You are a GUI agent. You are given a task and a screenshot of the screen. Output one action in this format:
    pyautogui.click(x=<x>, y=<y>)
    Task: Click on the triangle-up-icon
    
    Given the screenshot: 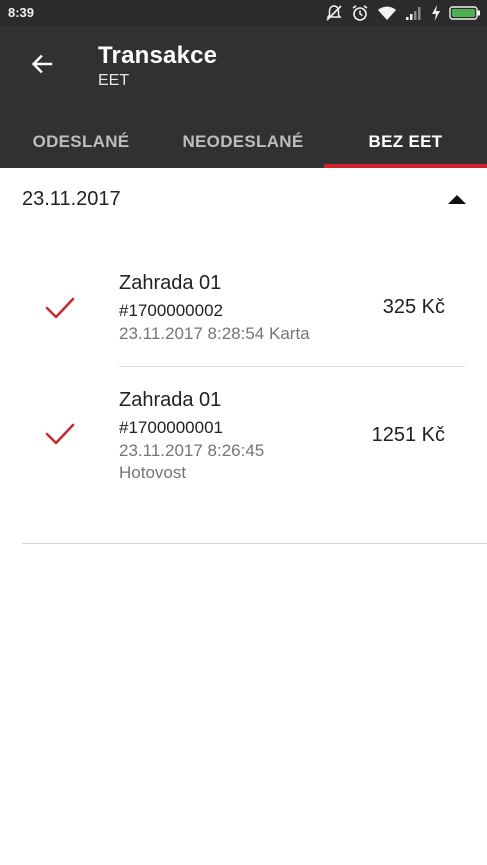 What is the action you would take?
    pyautogui.click(x=457, y=201)
    